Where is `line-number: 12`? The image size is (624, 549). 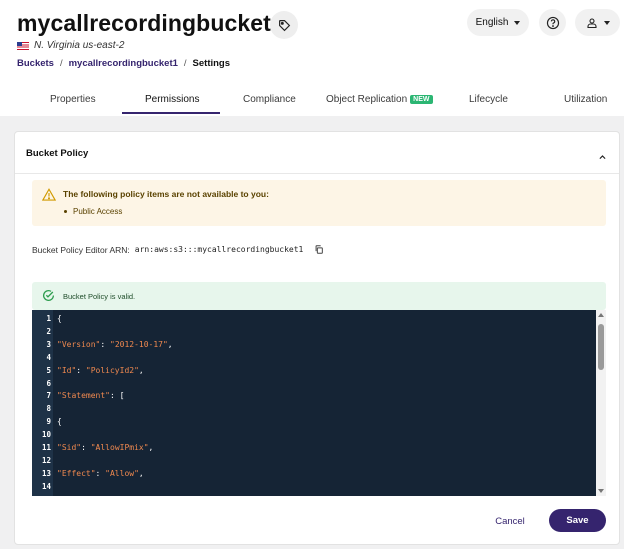 line-number: 12 is located at coordinates (46, 460).